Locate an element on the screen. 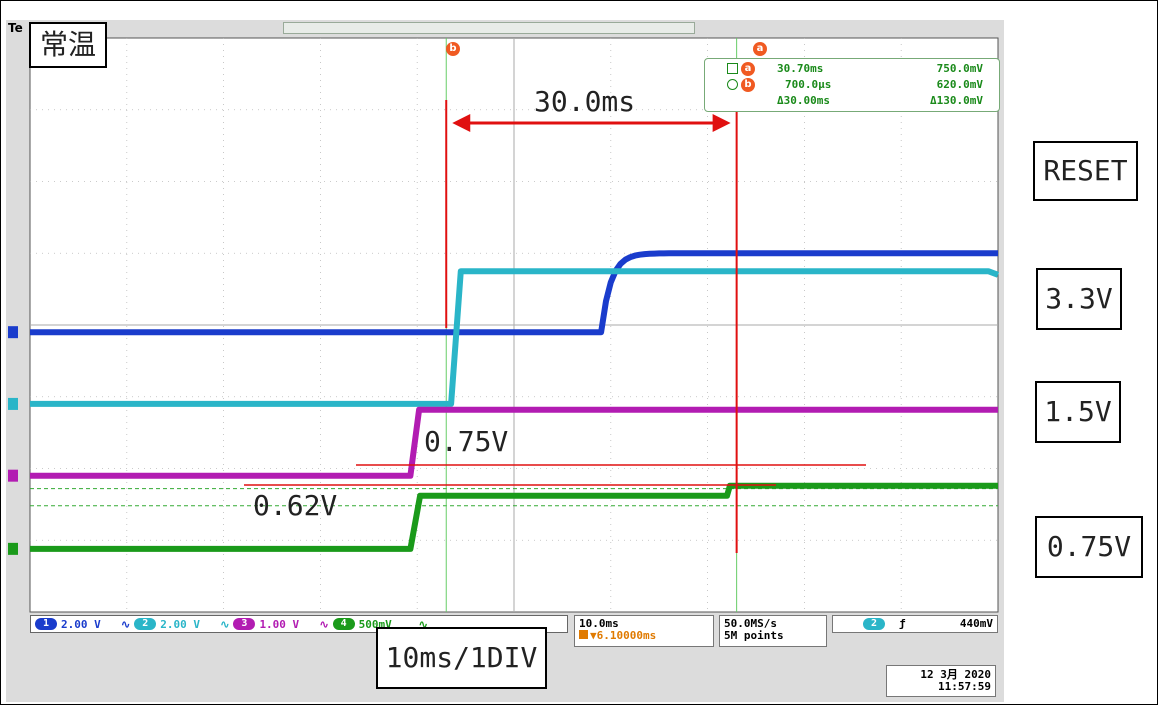  trigger-box: 2 ƒ 440mV is located at coordinates (915, 624).